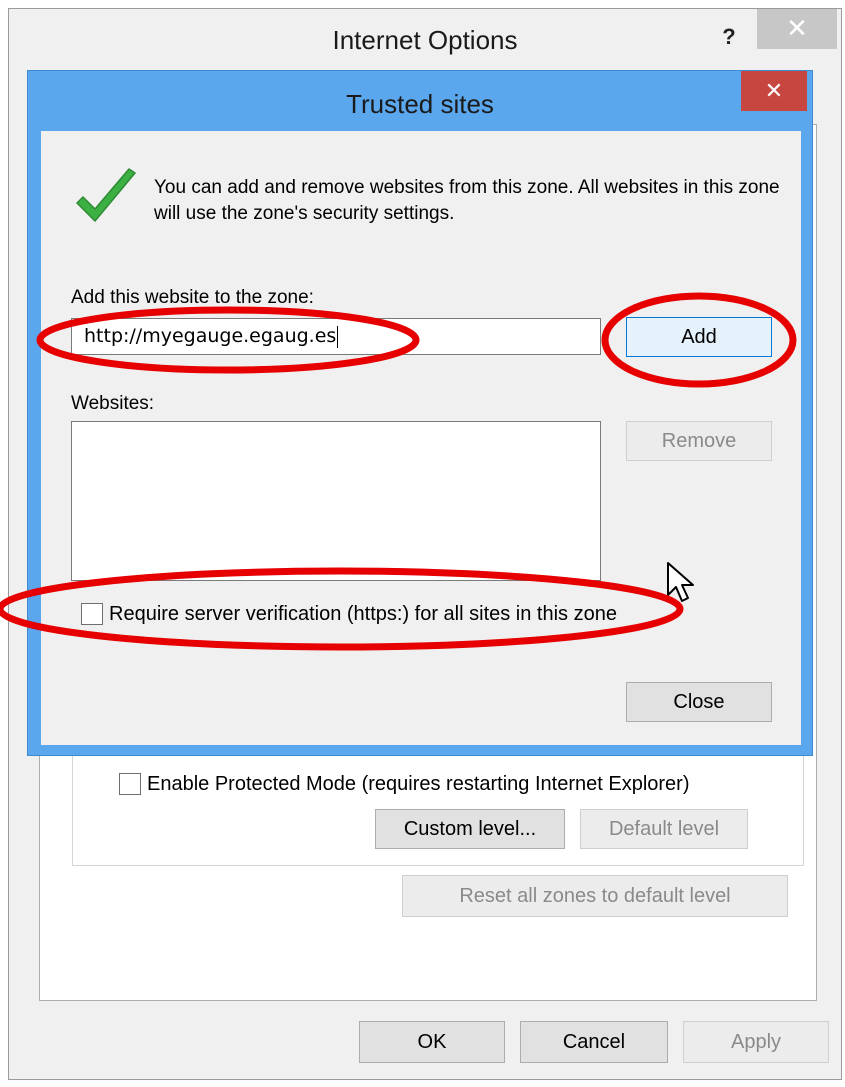 The width and height of the screenshot is (845, 1087). I want to click on reset-zones-button: Reset all zones to default level, so click(595, 896).